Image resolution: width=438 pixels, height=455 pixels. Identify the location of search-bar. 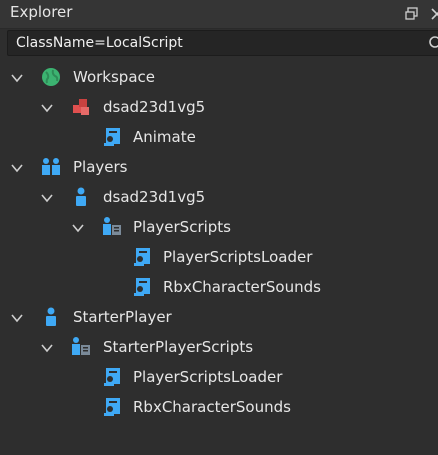
(222, 43).